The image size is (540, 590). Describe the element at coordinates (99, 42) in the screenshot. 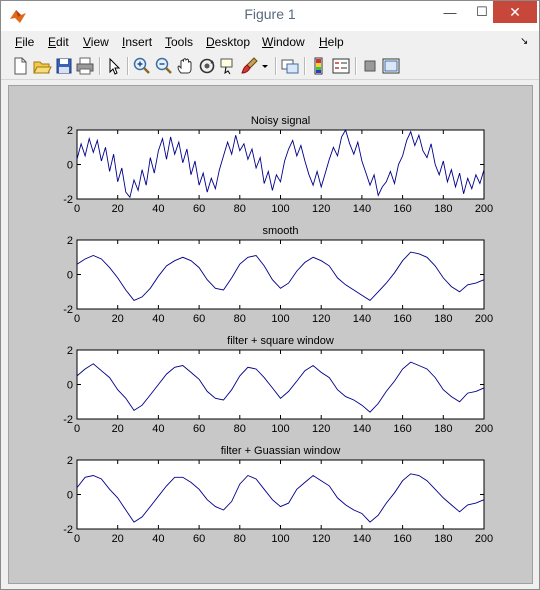

I see `menu-view-label: iew` at that location.